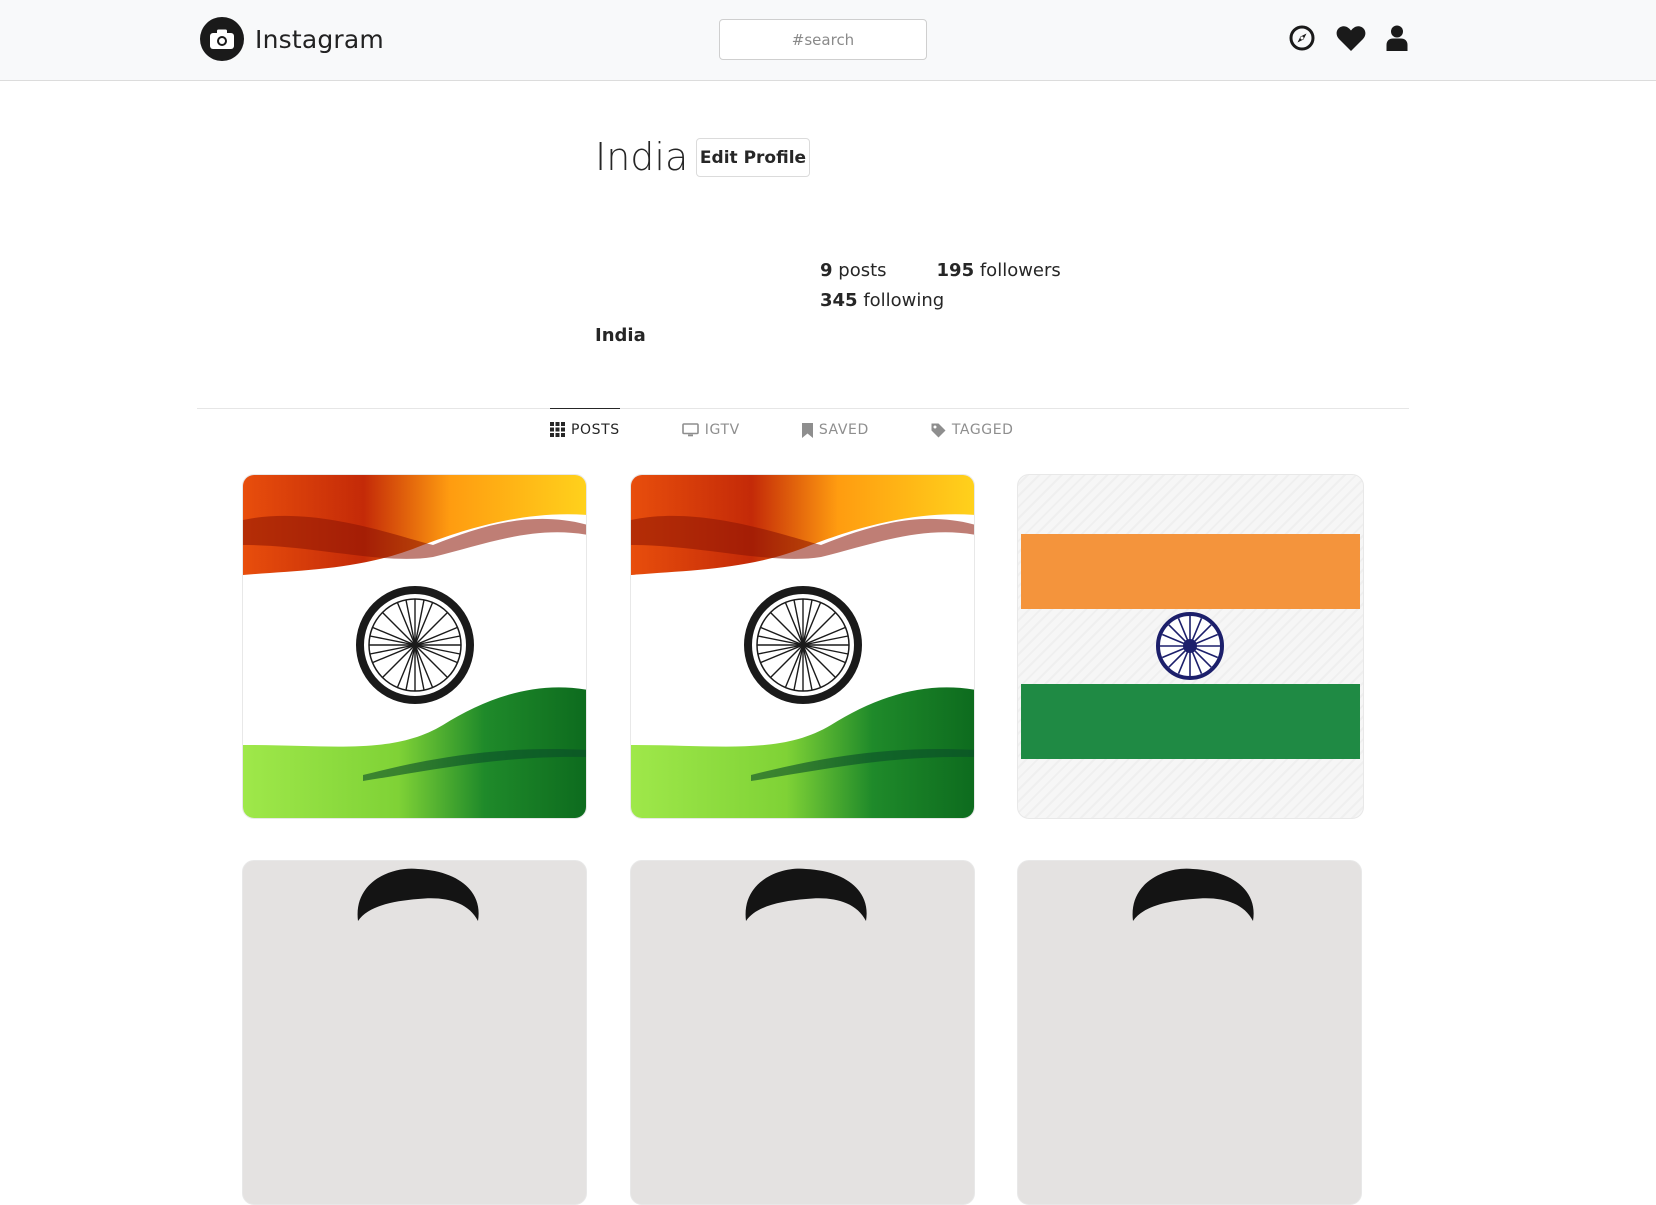 The height and width of the screenshot is (1205, 1656). I want to click on profile-stats: 9 posts 195 followers345 following, so click(985, 286).